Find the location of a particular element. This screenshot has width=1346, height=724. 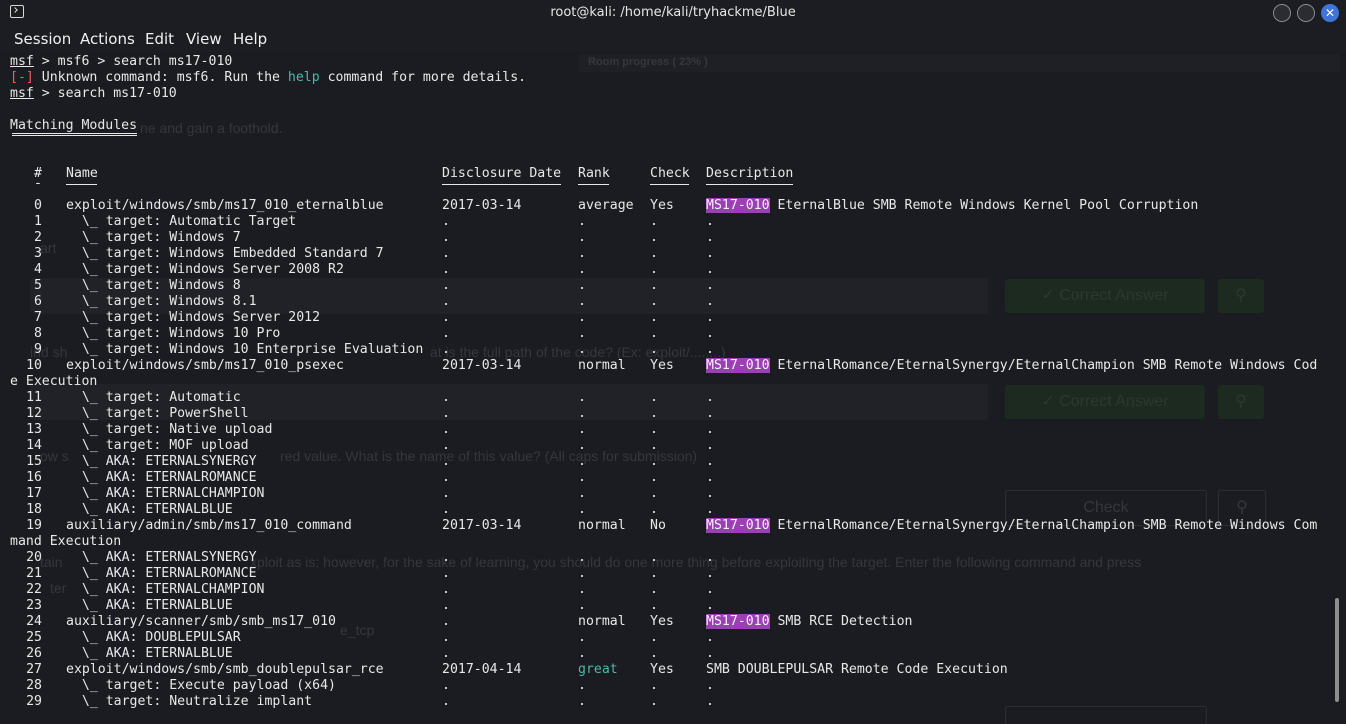

cell-name: exploit/windows/smb/ms17_010_psexec is located at coordinates (205, 365).